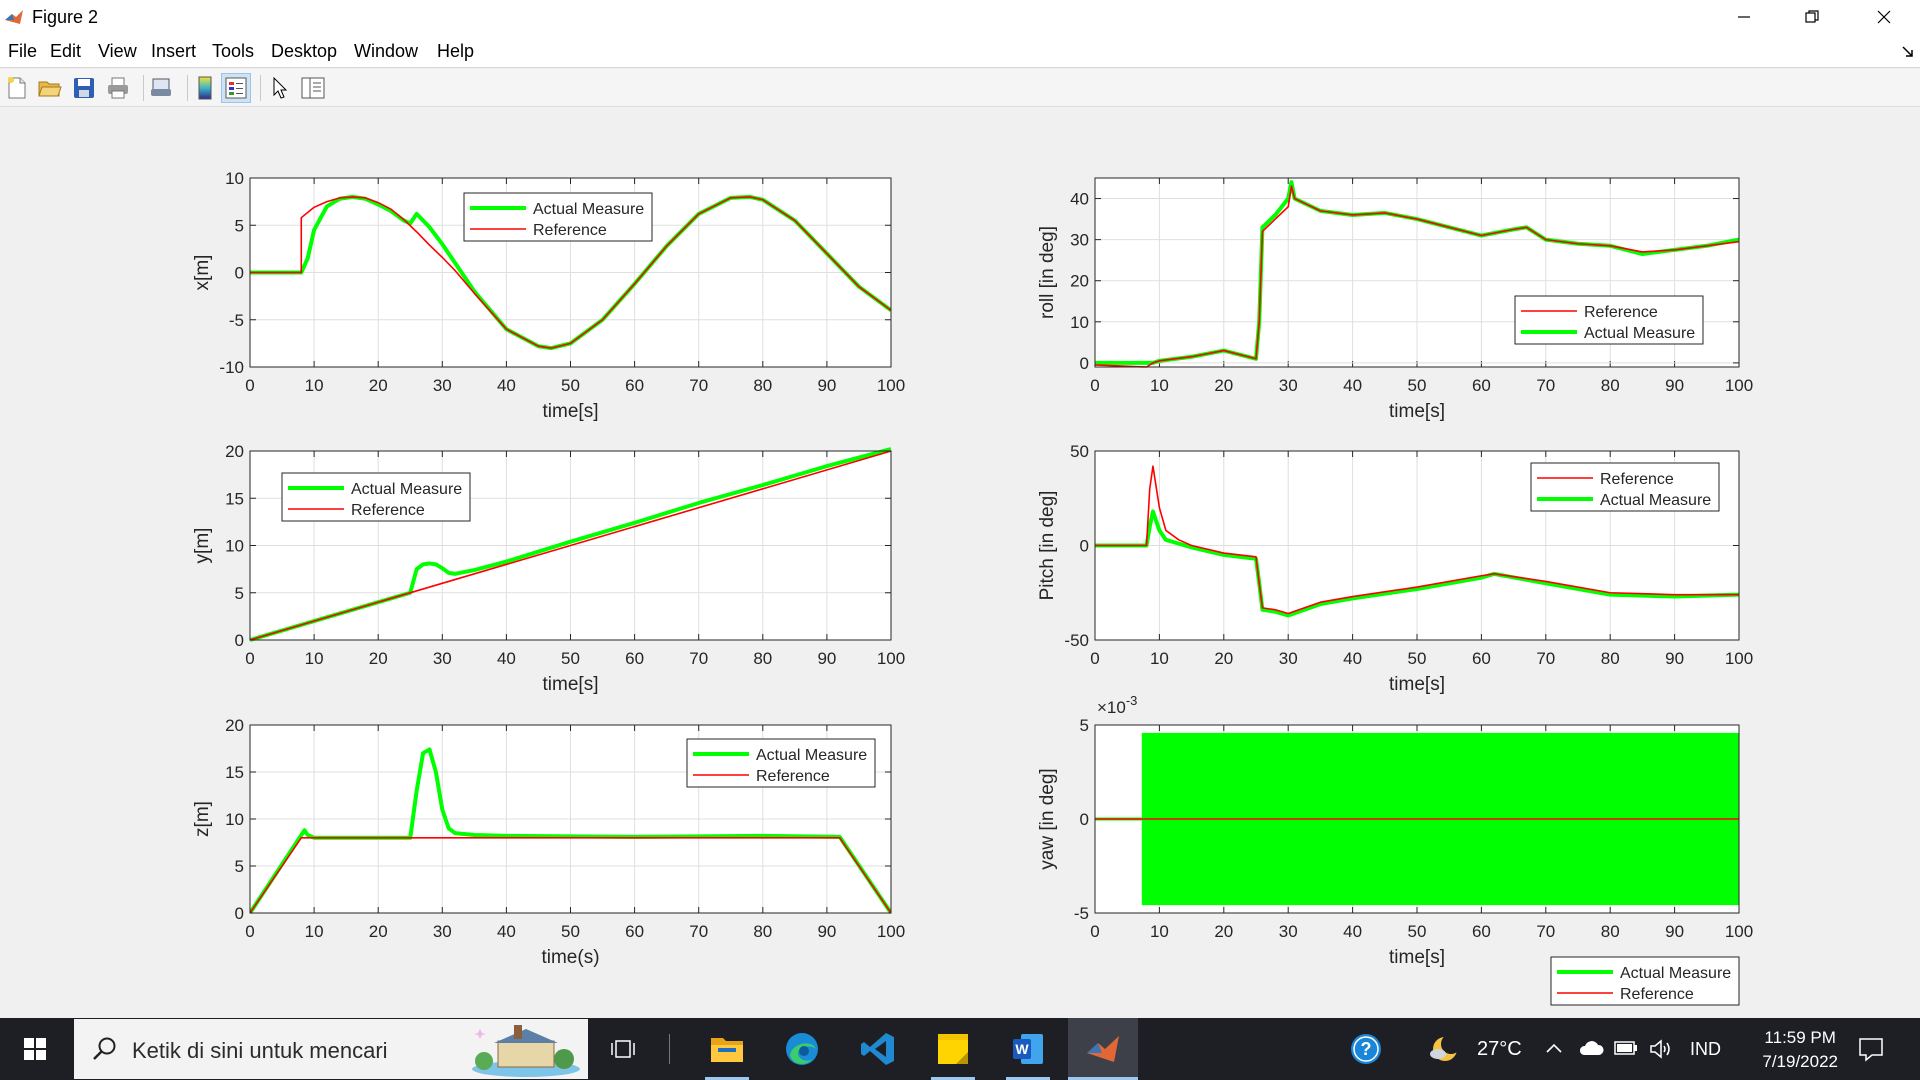 Image resolution: width=1920 pixels, height=1080 pixels. I want to click on x-tick-label: 20, so click(1223, 385).